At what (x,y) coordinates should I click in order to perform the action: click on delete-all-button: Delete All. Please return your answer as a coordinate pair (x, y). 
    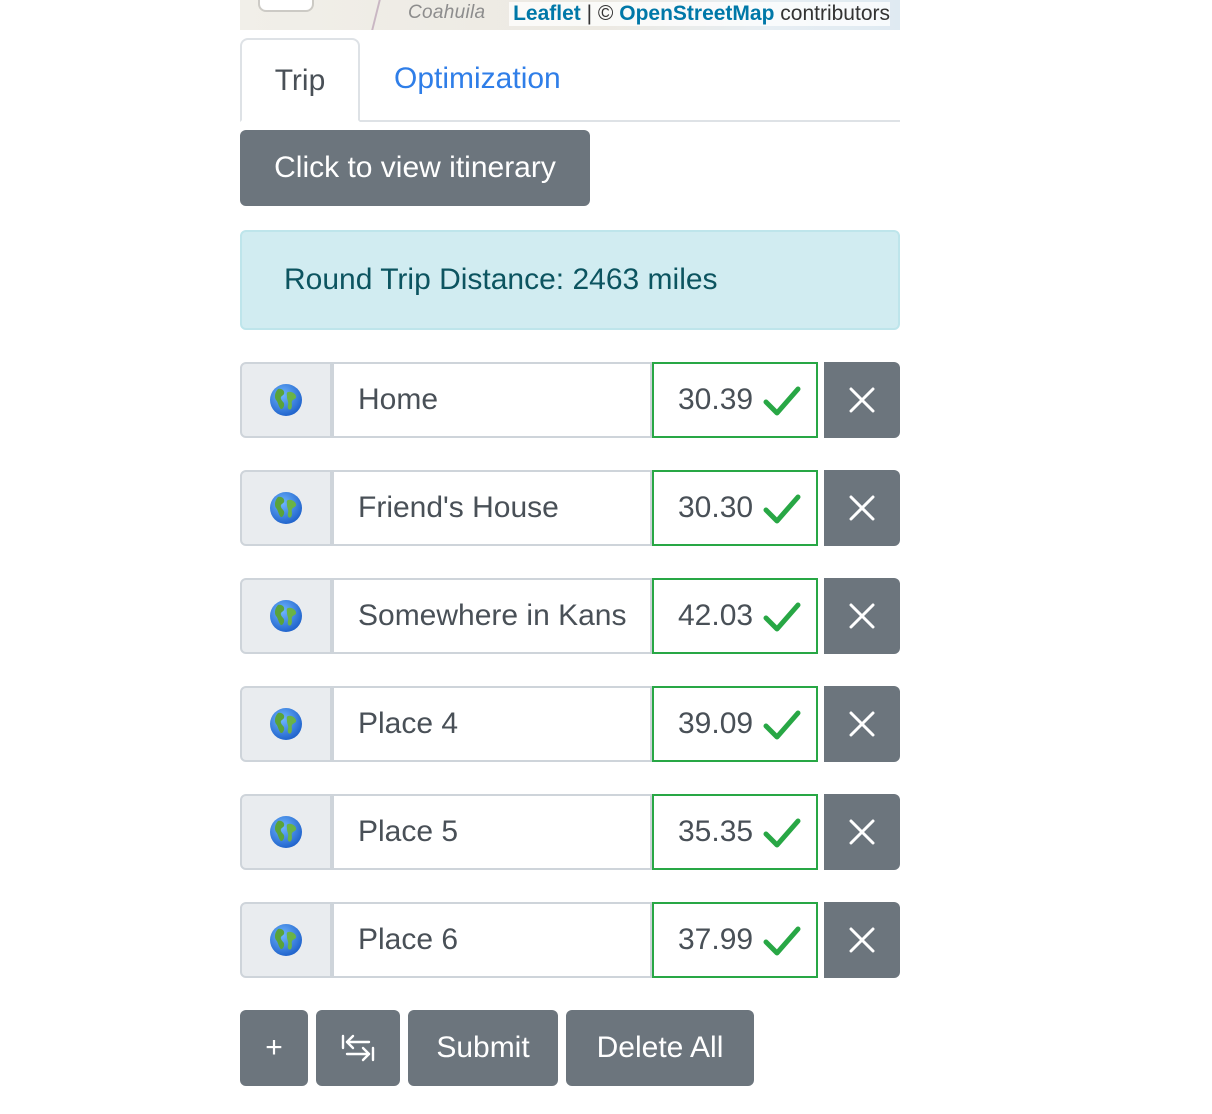
    Looking at the image, I should click on (660, 1048).